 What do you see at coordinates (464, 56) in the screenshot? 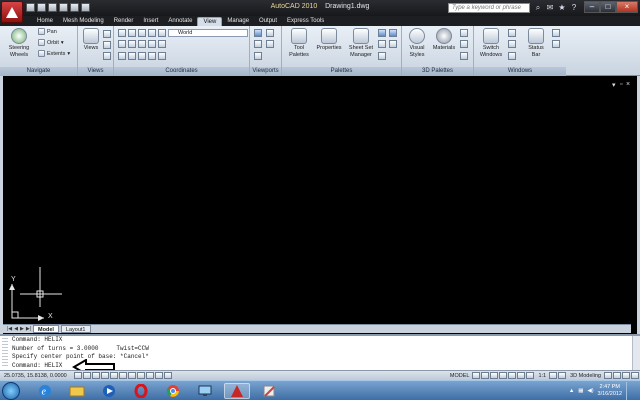
I see `render-icon` at bounding box center [464, 56].